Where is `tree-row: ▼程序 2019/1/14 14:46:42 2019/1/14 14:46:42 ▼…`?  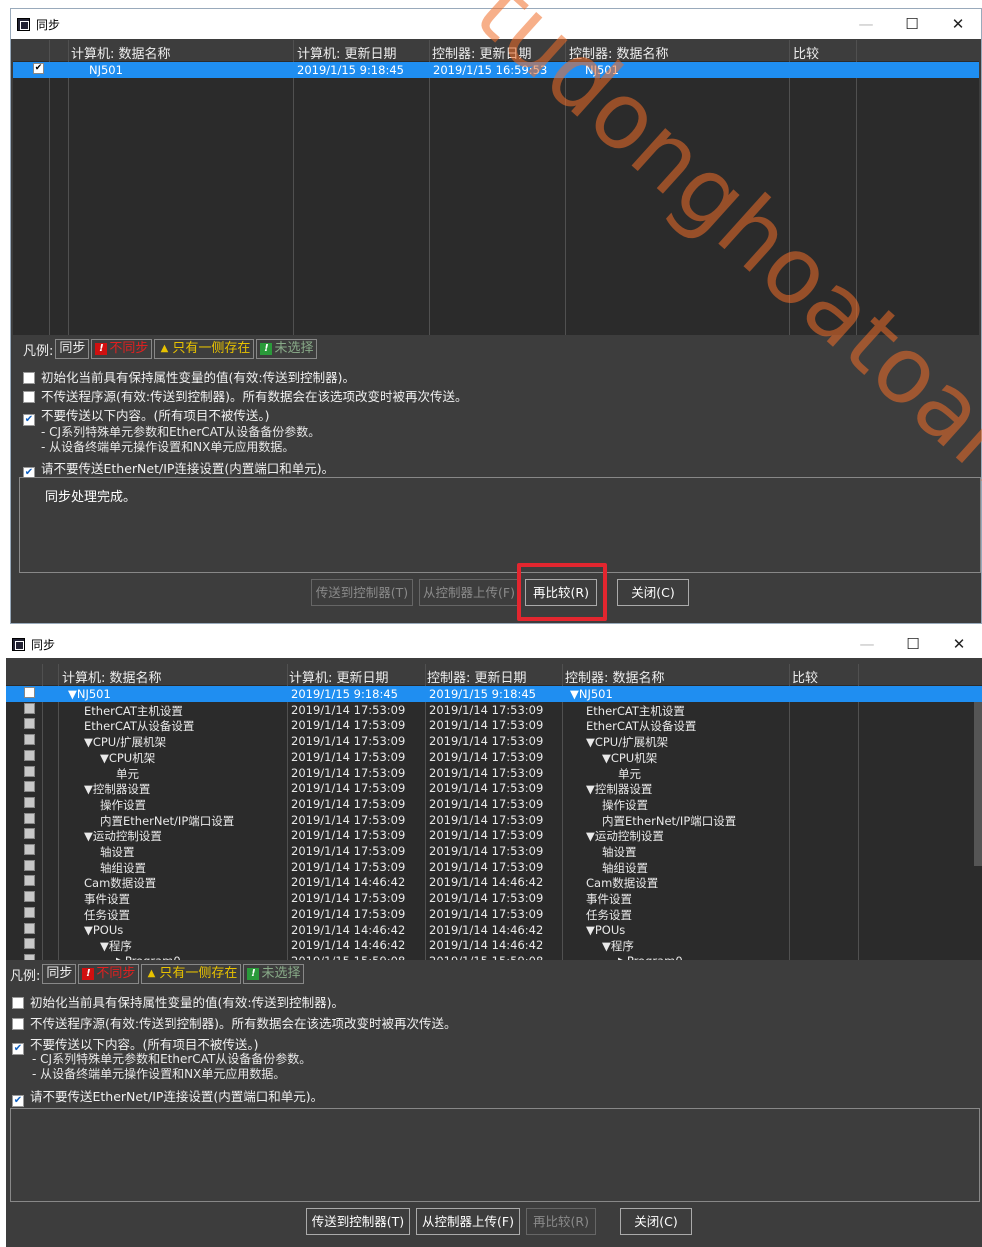 tree-row: ▼程序 2019/1/14 14:46:42 2019/1/14 14:46:42 ▼… is located at coordinates (494, 945).